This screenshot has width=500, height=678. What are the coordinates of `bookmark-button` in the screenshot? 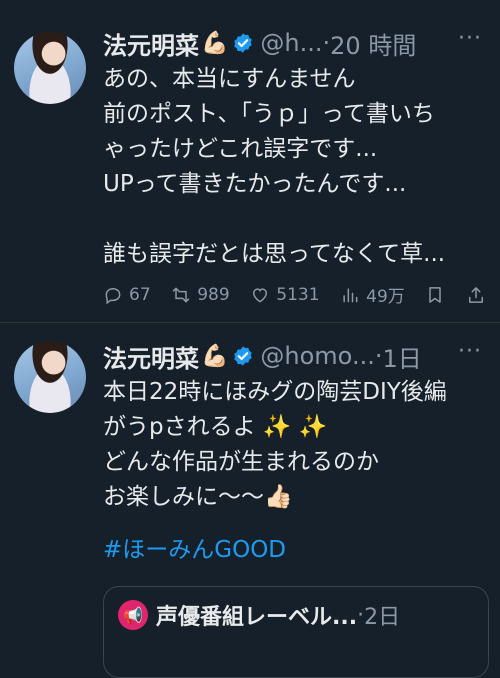 It's located at (435, 295).